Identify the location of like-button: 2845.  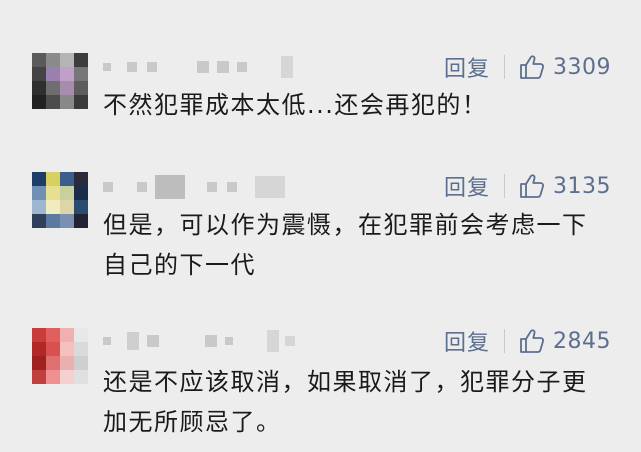
(565, 341).